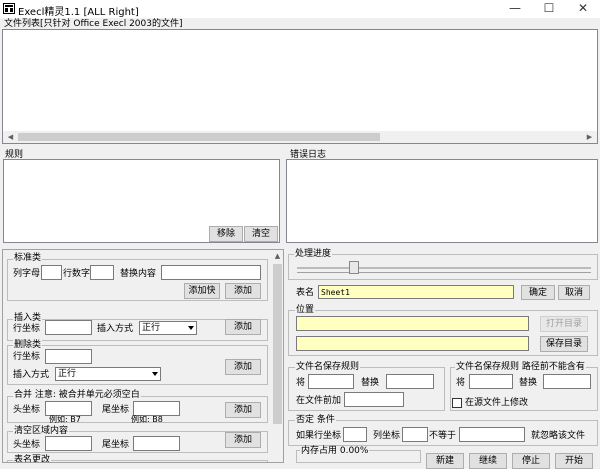 The height and width of the screenshot is (469, 600). Describe the element at coordinates (442, 201) in the screenshot. I see `error-log` at that location.